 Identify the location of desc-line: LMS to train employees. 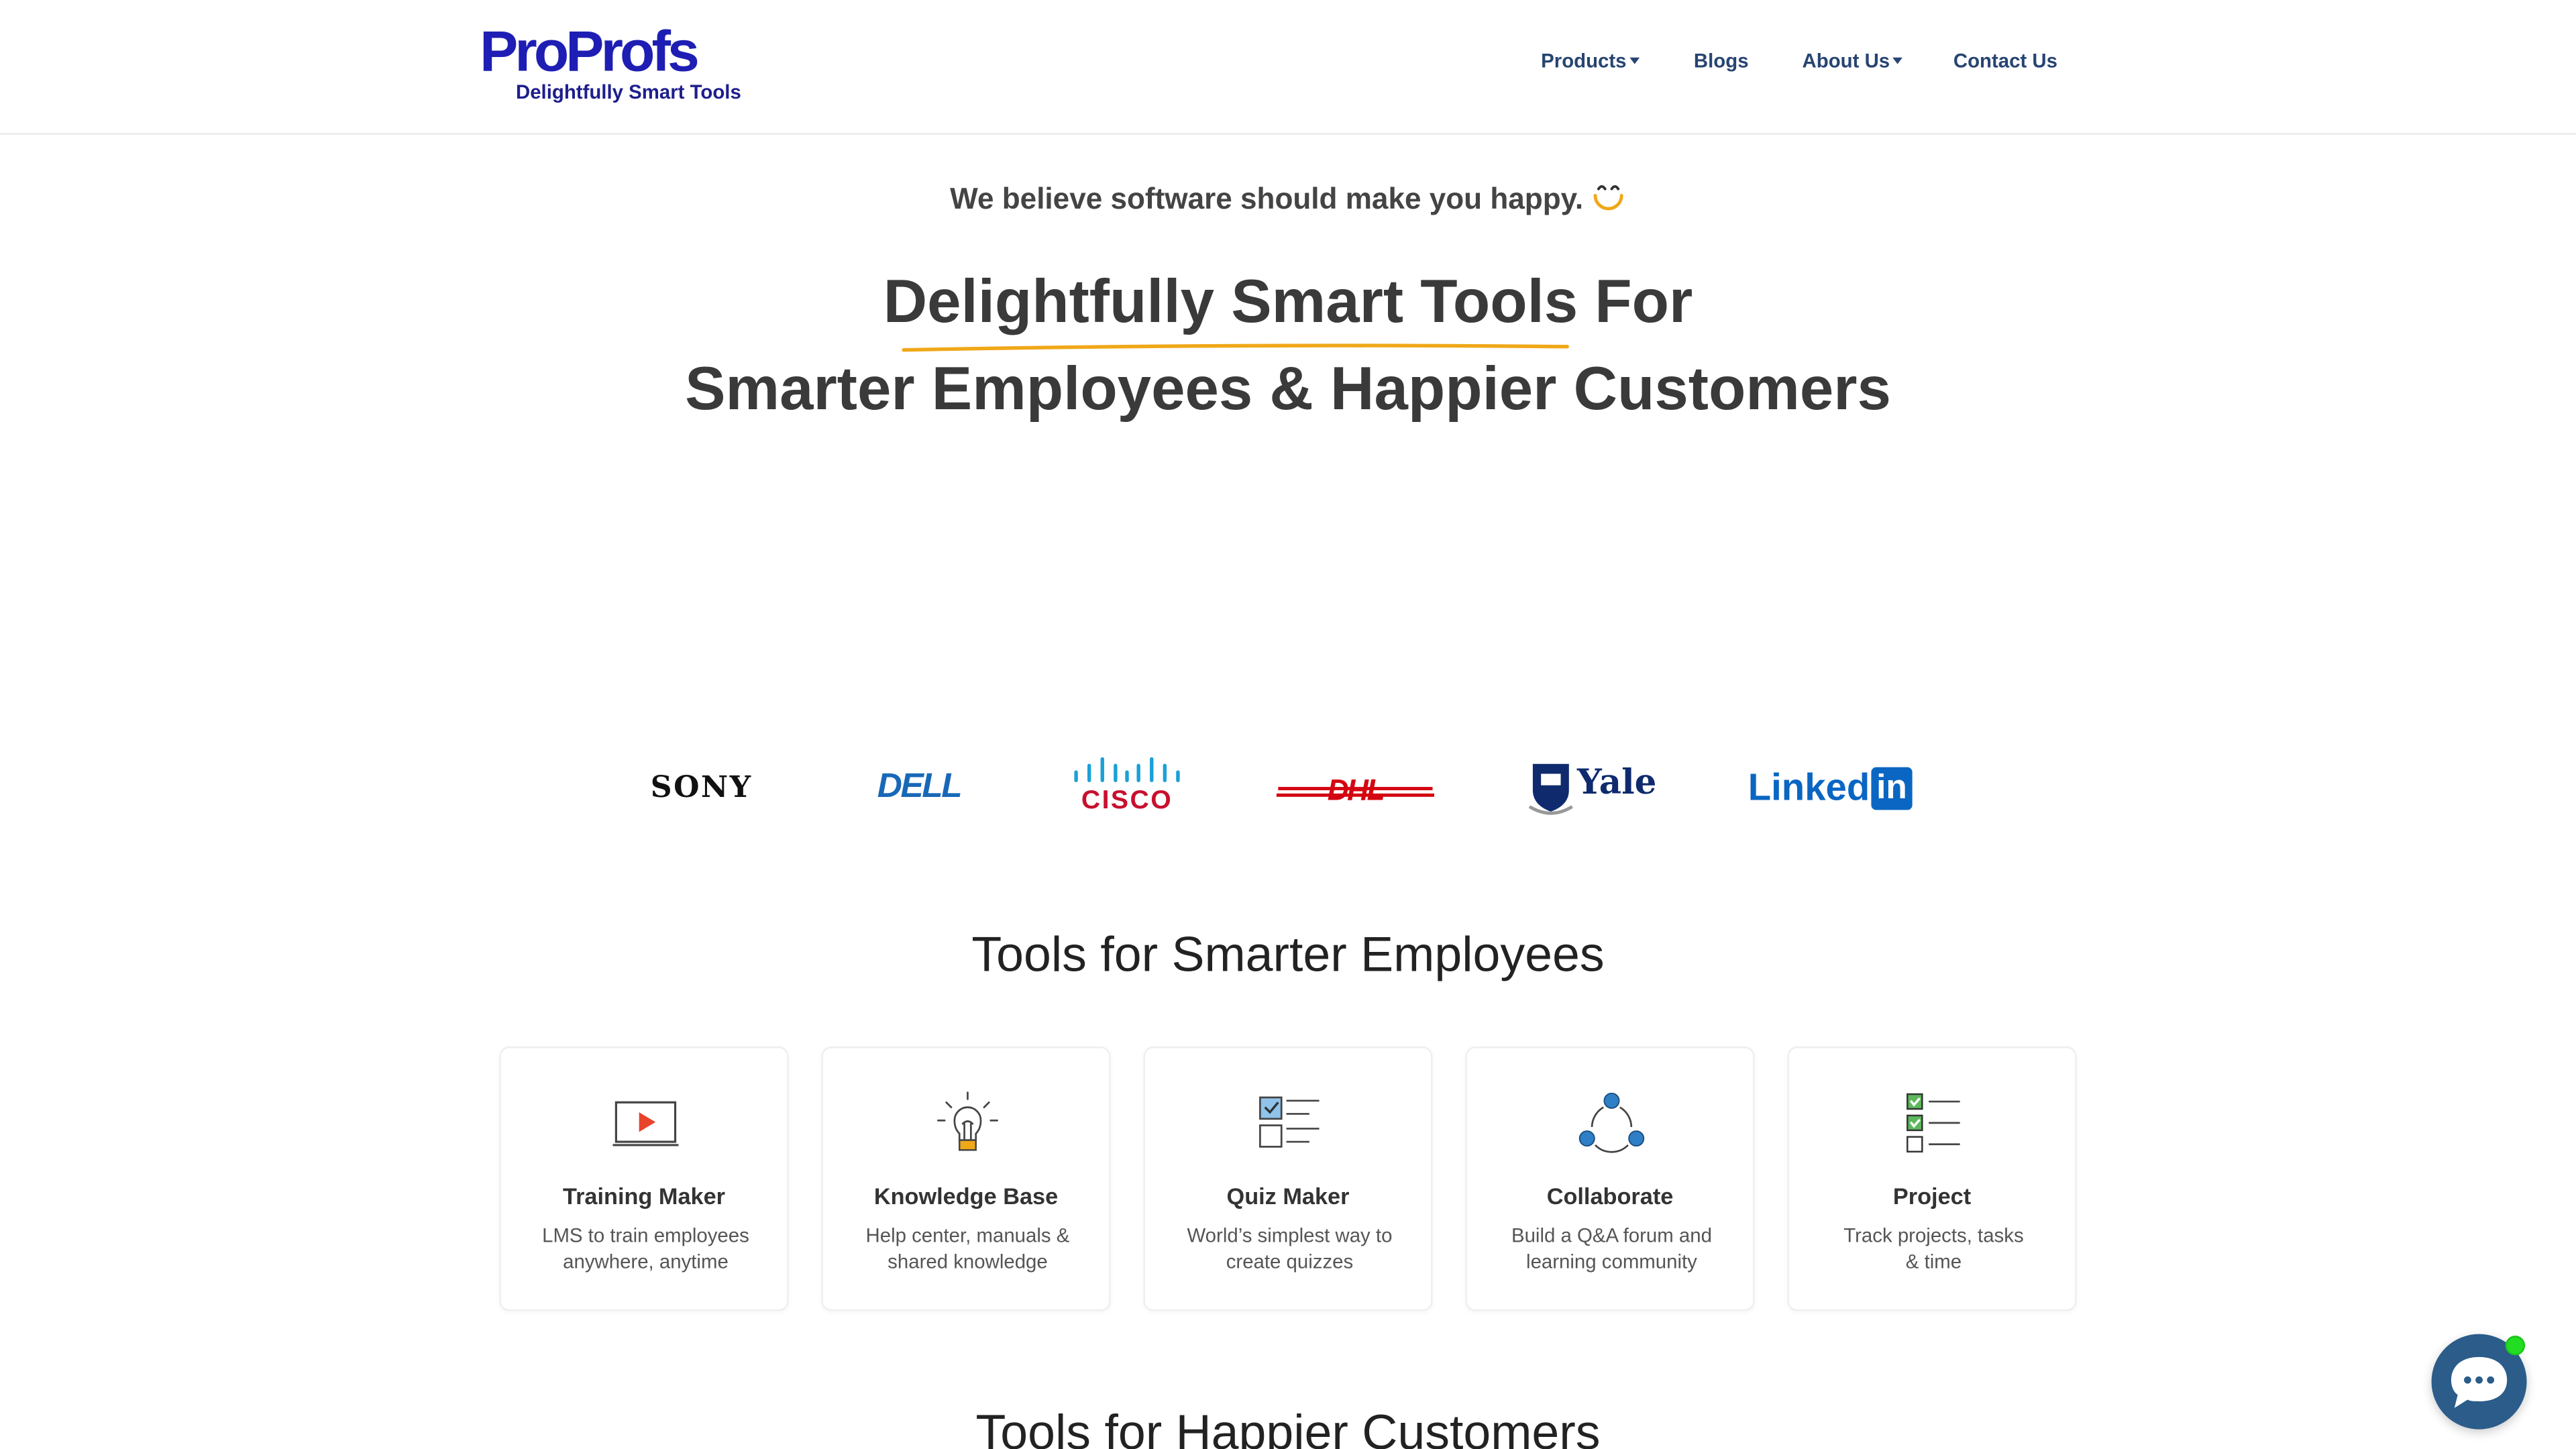
(645, 1235).